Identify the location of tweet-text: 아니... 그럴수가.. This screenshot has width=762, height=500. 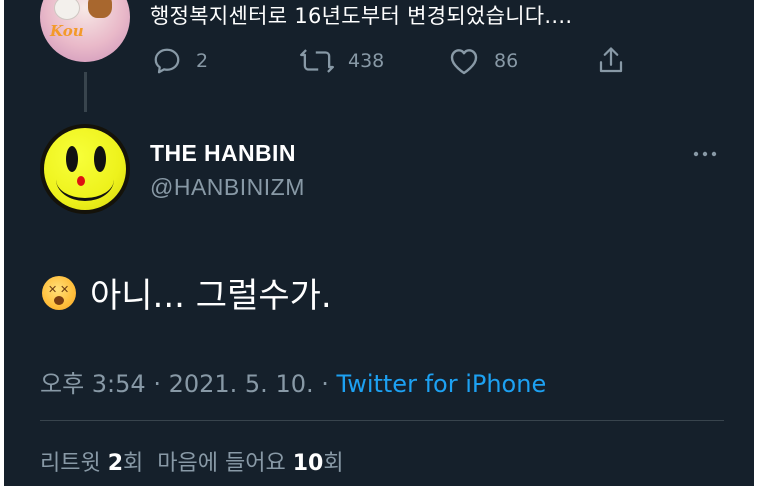
(211, 296).